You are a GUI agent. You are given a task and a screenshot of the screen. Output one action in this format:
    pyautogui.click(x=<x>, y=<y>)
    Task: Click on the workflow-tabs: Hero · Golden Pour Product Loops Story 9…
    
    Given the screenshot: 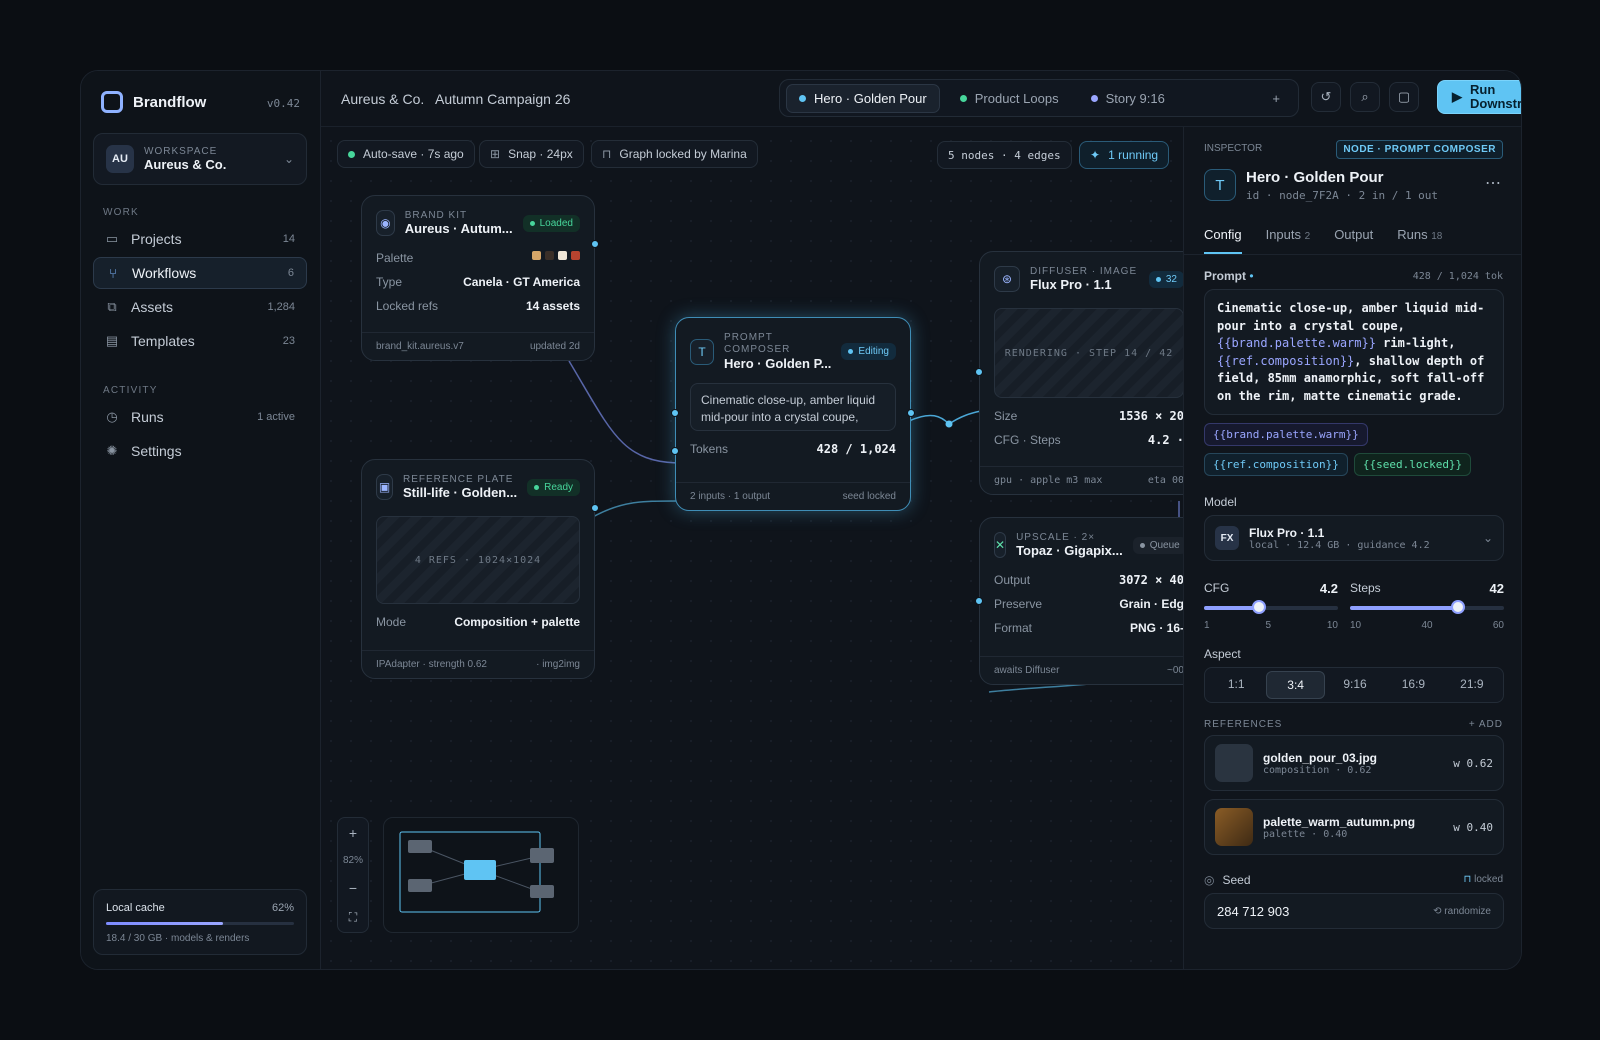 What is the action you would take?
    pyautogui.click(x=1039, y=98)
    